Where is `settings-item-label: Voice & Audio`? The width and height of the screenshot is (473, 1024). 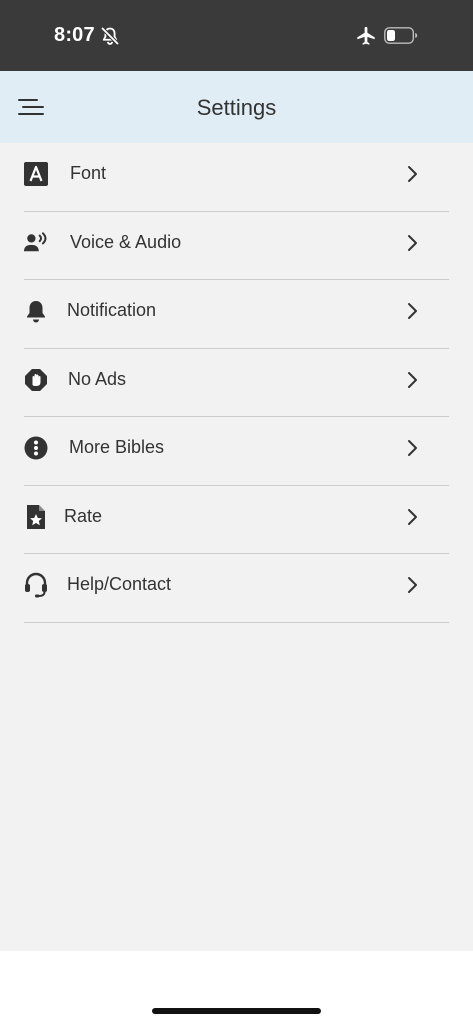
settings-item-label: Voice & Audio is located at coordinates (126, 241).